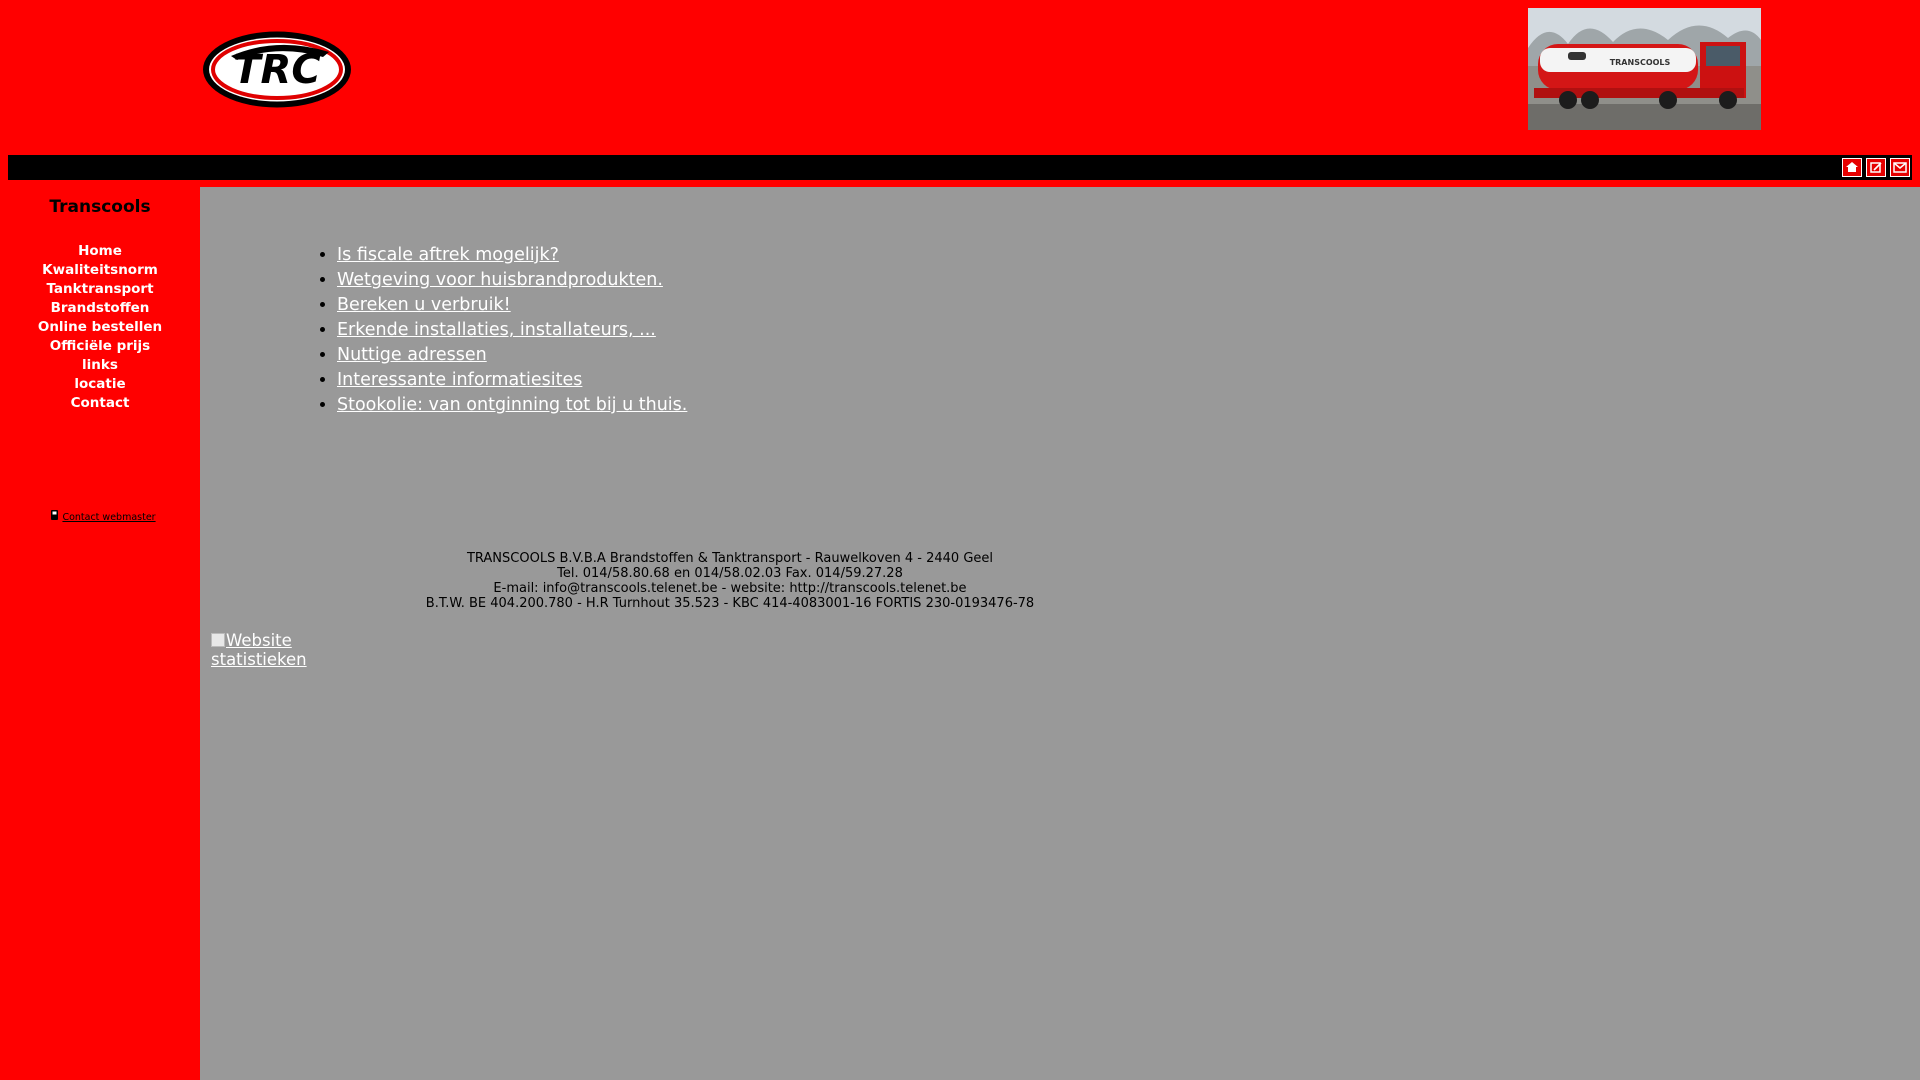  I want to click on sidebar-brand: Transcools, so click(100, 207).